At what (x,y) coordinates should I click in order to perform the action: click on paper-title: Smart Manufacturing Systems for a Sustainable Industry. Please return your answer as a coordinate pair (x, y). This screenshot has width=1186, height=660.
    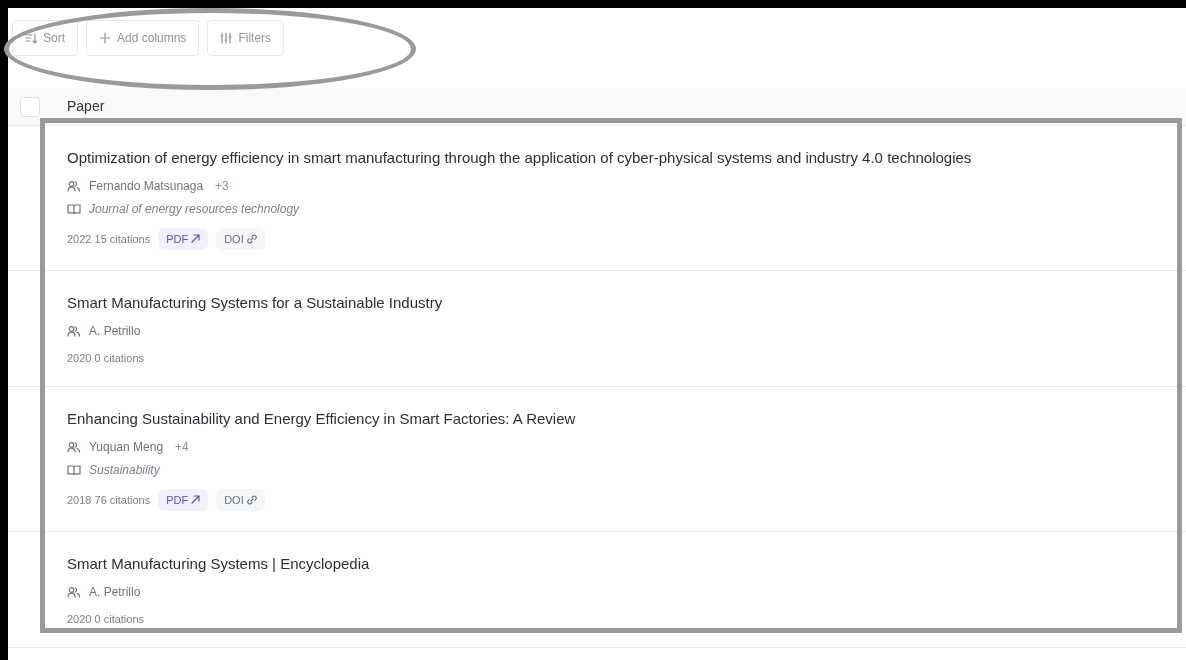
    Looking at the image, I should click on (626, 303).